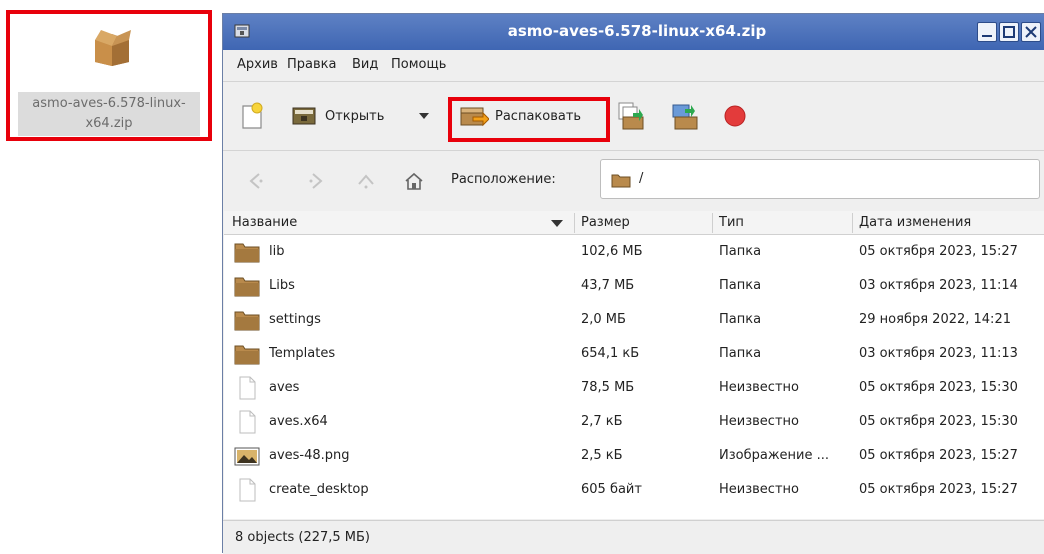 Image resolution: width=1044 pixels, height=554 pixels. I want to click on separator, so click(633, 81).